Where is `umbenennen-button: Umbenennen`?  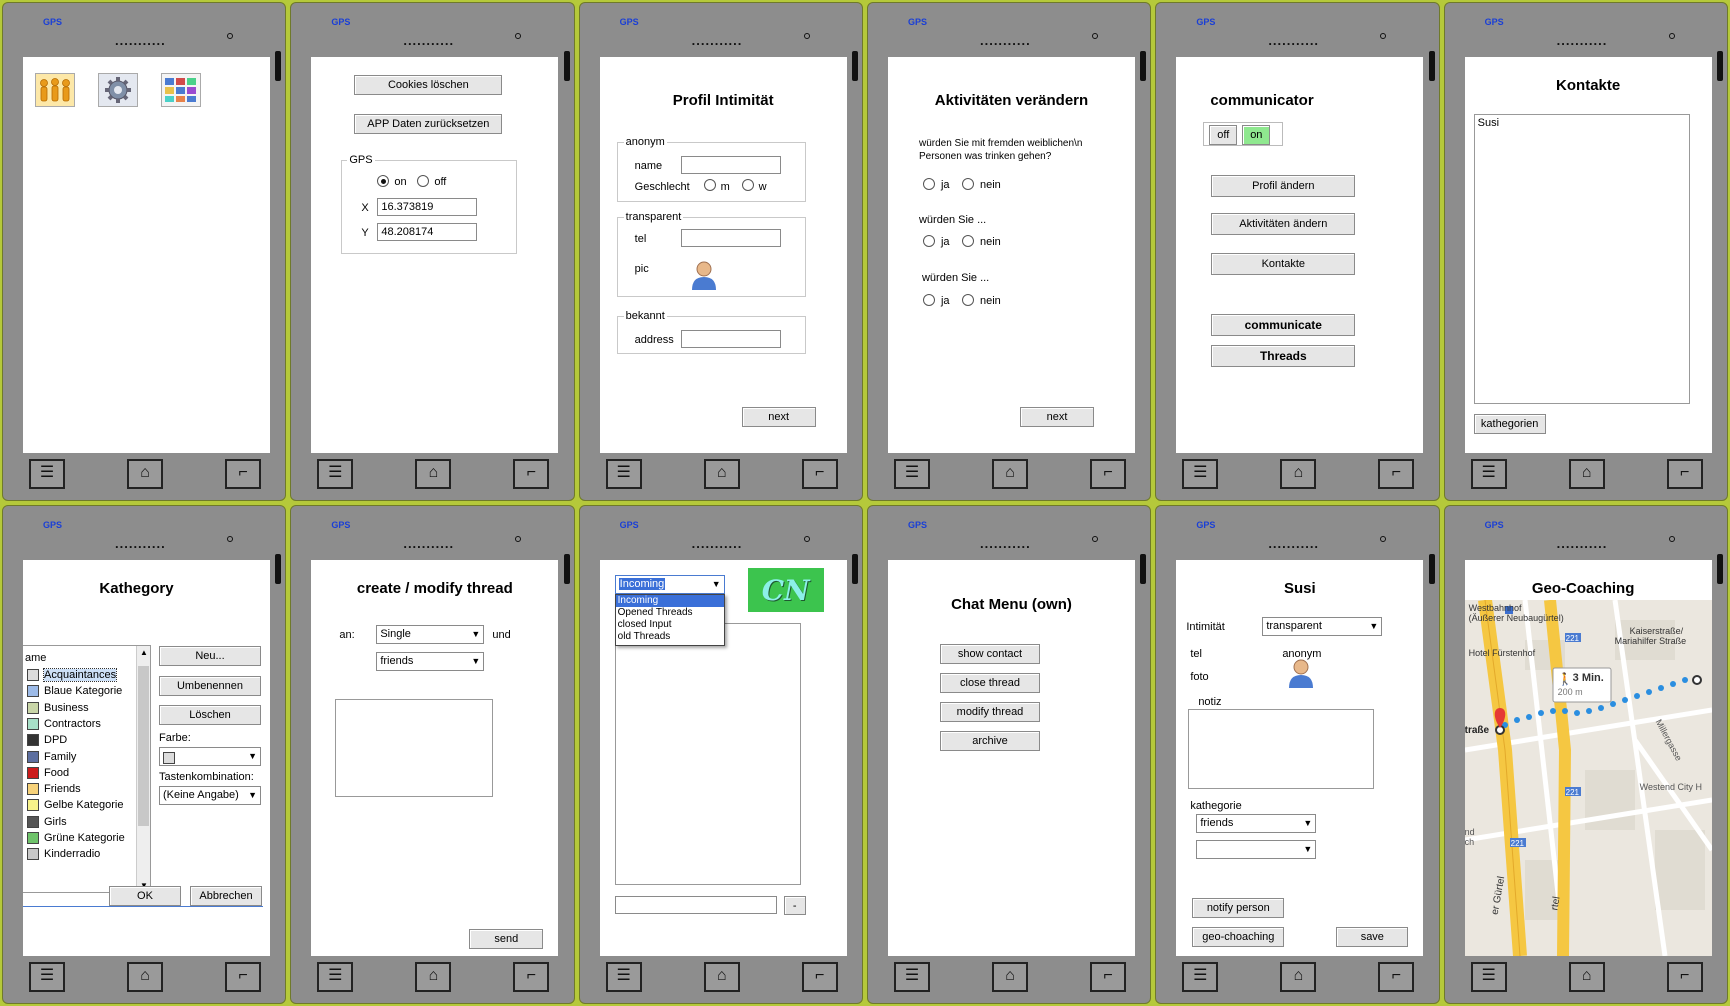 umbenennen-button: Umbenennen is located at coordinates (210, 686).